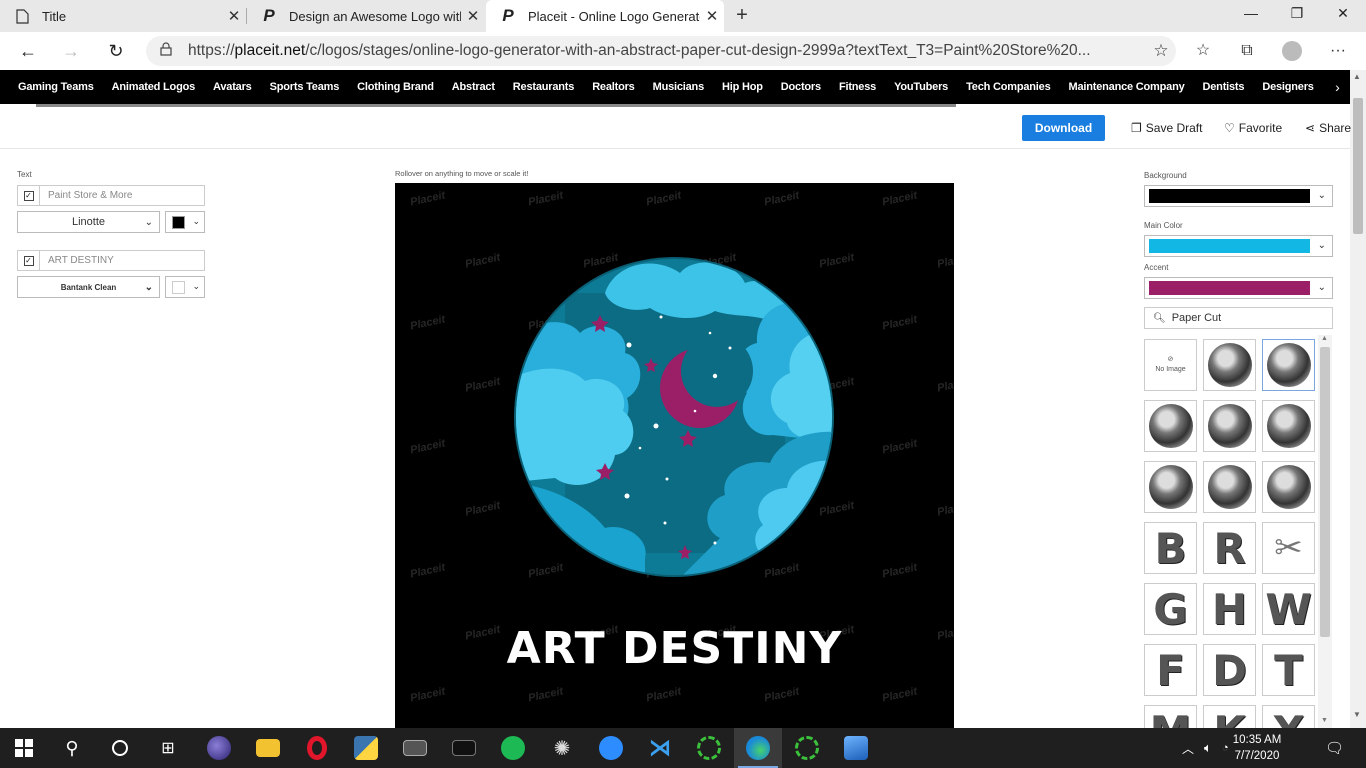 The height and width of the screenshot is (768, 1366). Describe the element at coordinates (219, 748) in the screenshot. I see `eclipse-app-icon` at that location.